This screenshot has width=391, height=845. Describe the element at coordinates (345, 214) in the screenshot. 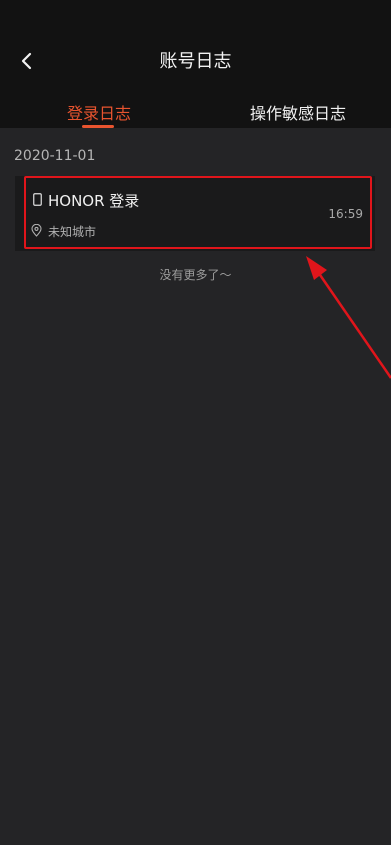

I see `entry-time: 16:59` at that location.